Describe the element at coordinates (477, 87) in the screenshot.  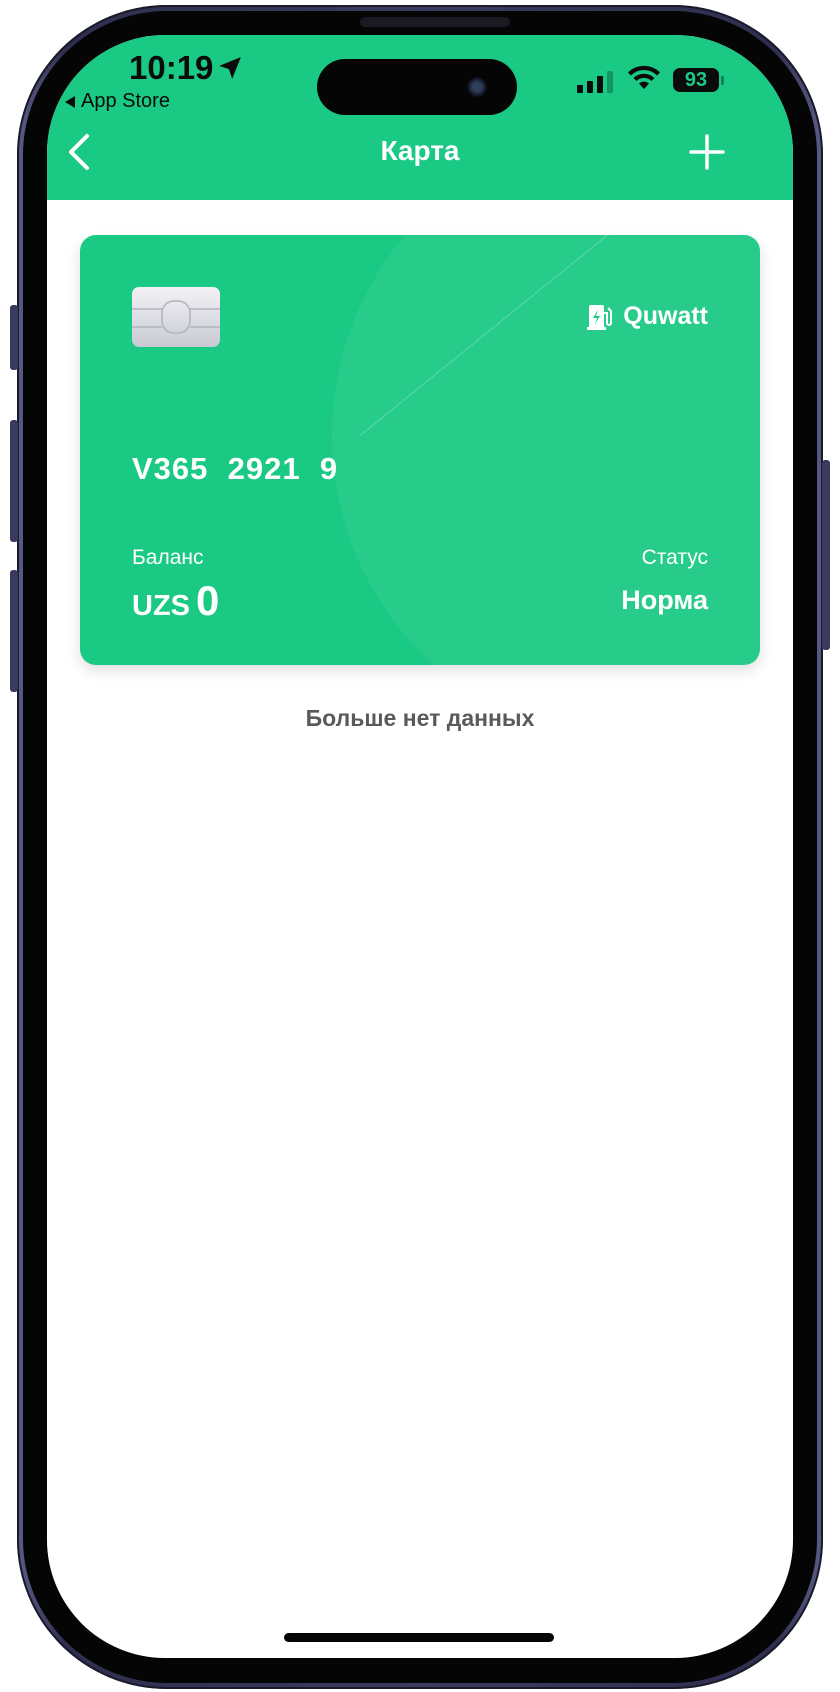
I see `camera-icon` at that location.